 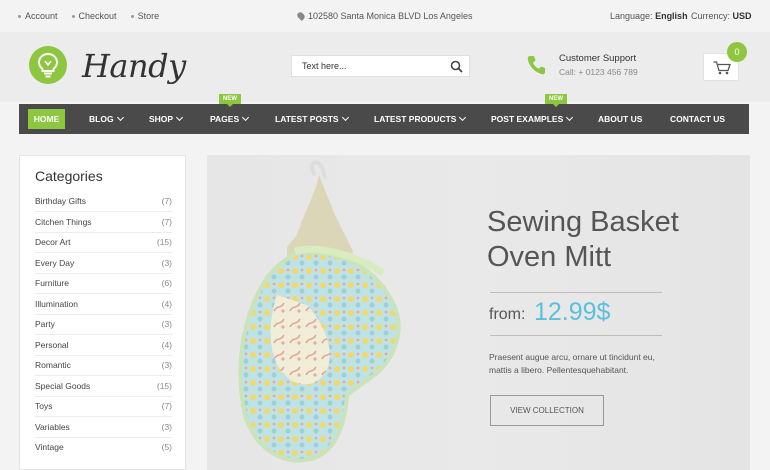 I want to click on nav-item-blog: BLOG, so click(x=106, y=119).